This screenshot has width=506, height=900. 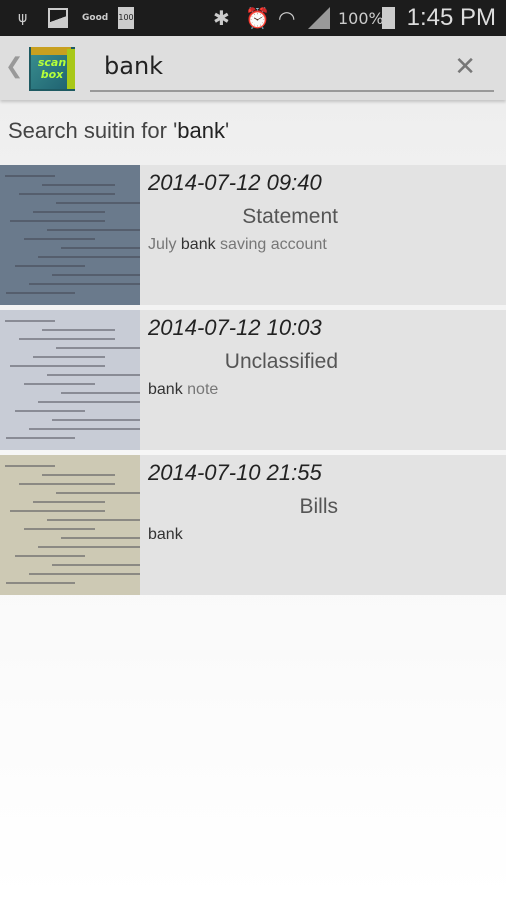 I want to click on logo-text: box, so click(x=52, y=74).